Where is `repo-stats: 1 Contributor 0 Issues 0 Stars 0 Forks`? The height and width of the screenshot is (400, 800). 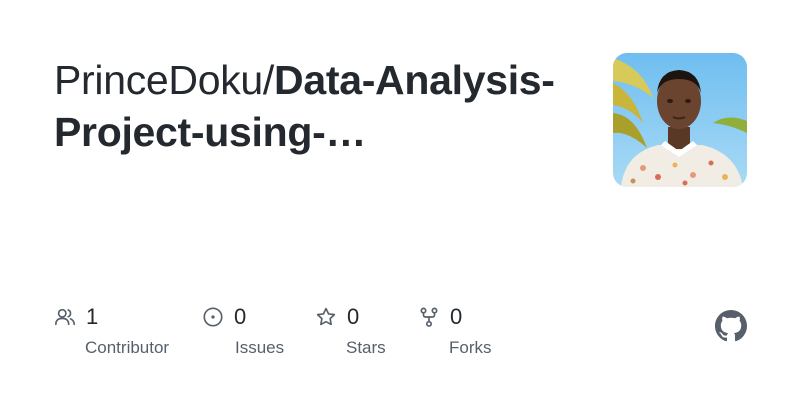 repo-stats: 1 Contributor 0 Issues 0 Stars 0 Forks is located at coordinates (314, 332).